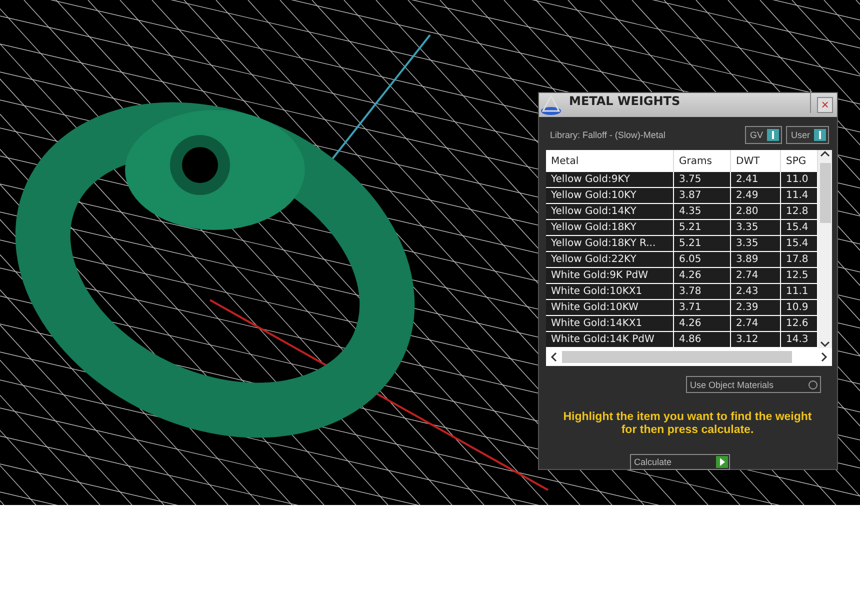 The height and width of the screenshot is (590, 860). What do you see at coordinates (799, 211) in the screenshot?
I see `table-cell: 12.8` at bounding box center [799, 211].